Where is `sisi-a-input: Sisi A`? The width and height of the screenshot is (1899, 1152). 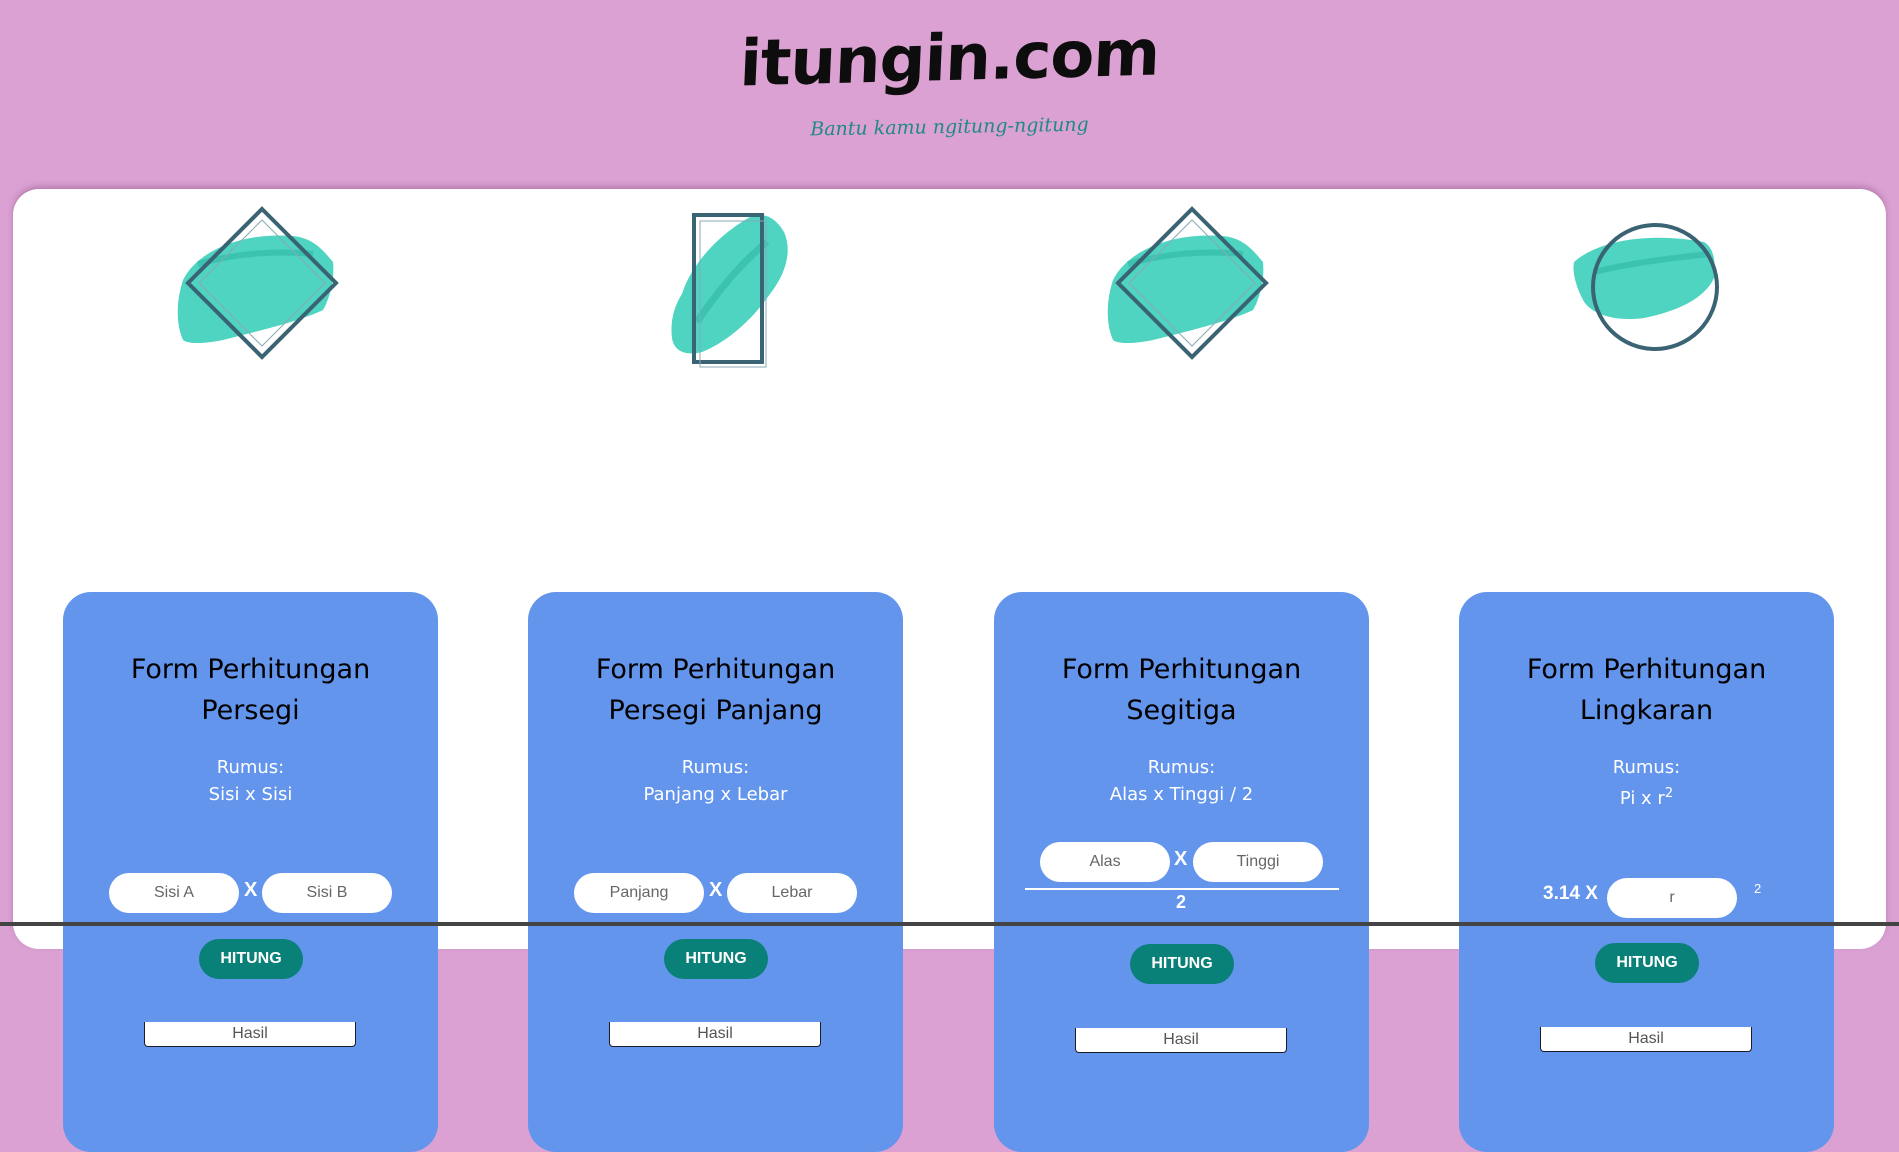
sisi-a-input: Sisi A is located at coordinates (174, 893).